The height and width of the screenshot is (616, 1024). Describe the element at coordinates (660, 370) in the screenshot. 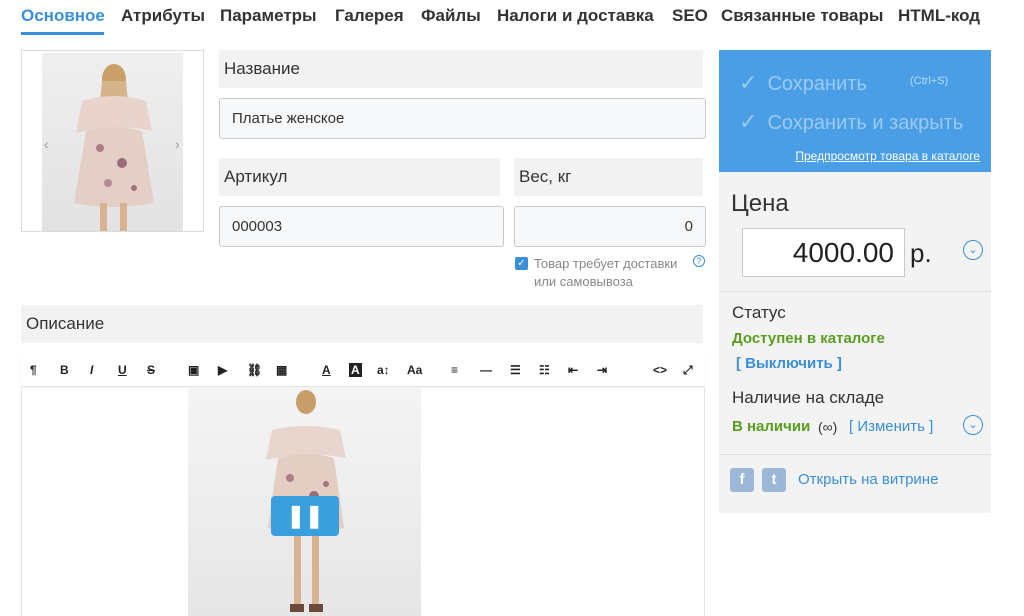

I see `code-view-icon: <>` at that location.